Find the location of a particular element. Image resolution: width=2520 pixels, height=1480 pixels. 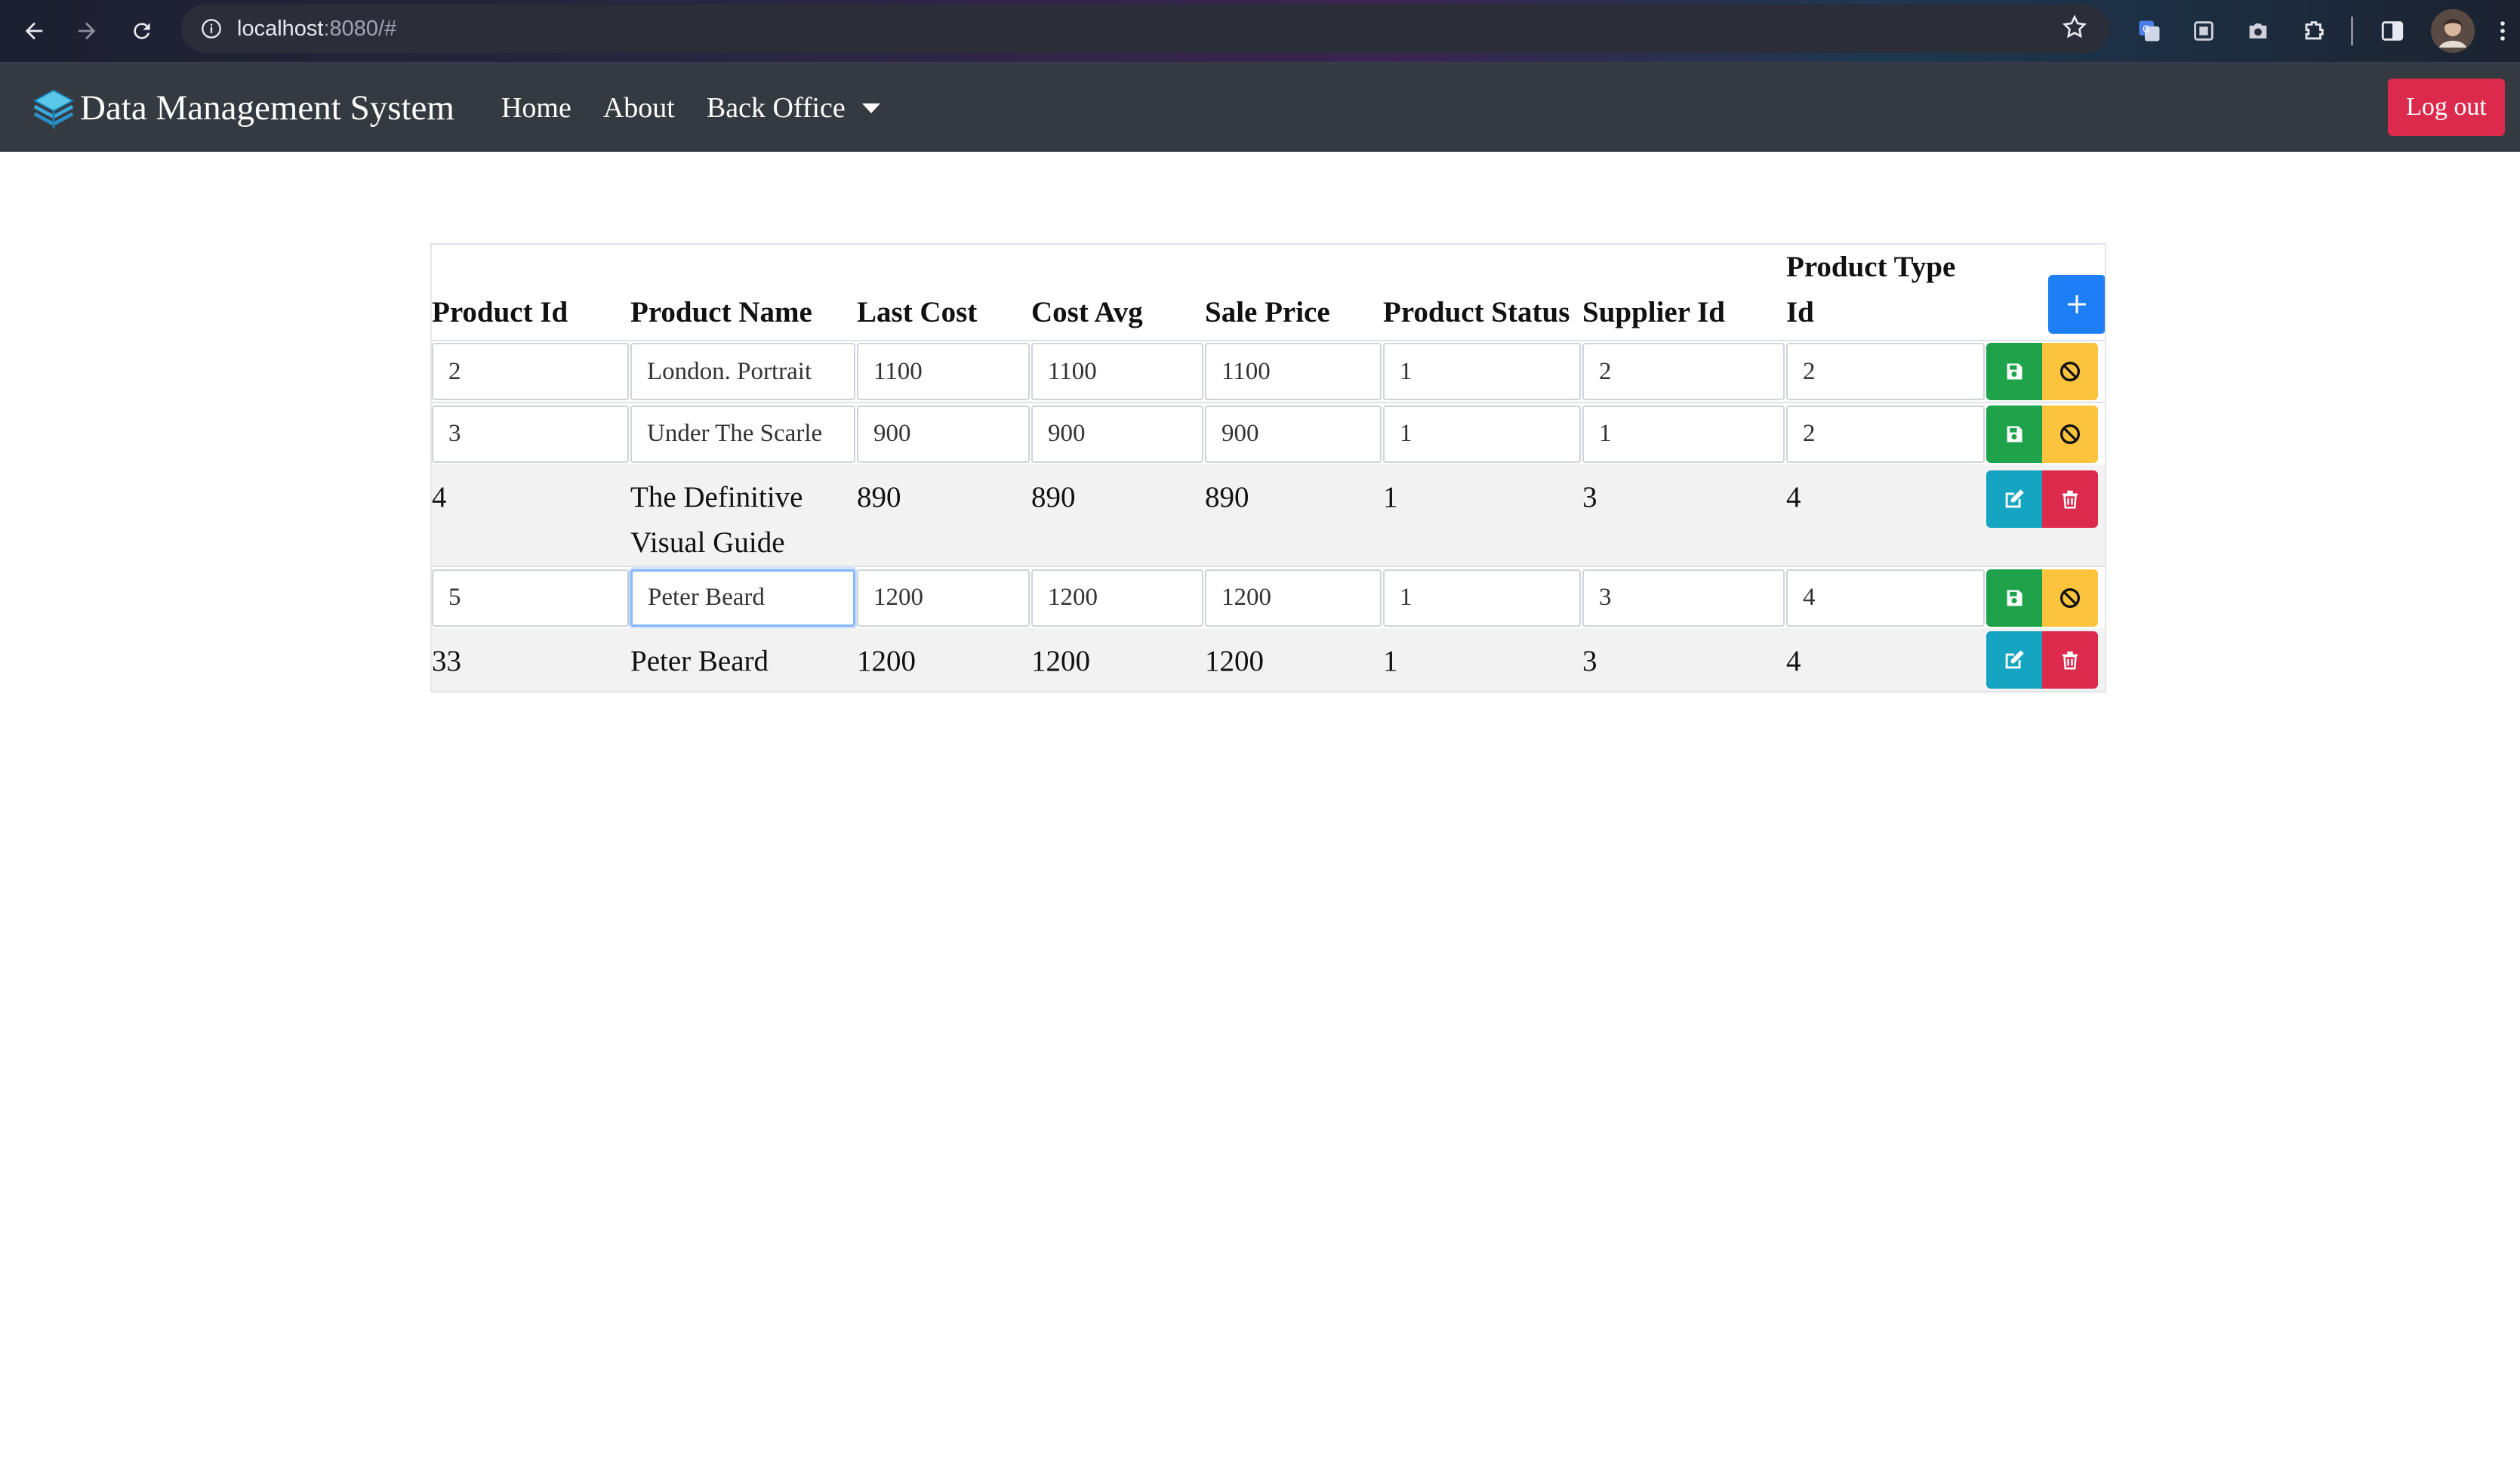

product-id-input: 3 is located at coordinates (530, 434).